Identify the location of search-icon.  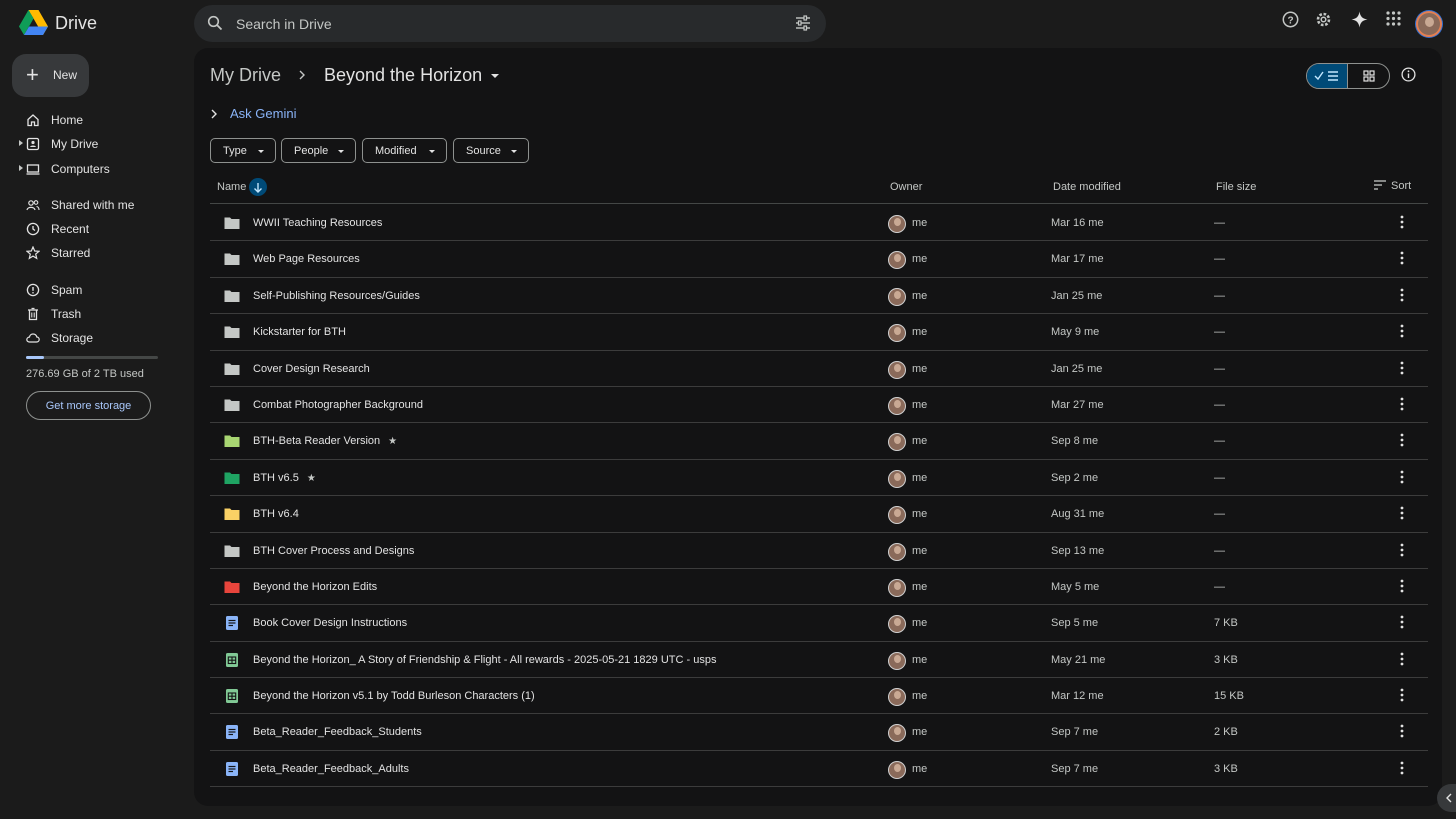
(215, 23).